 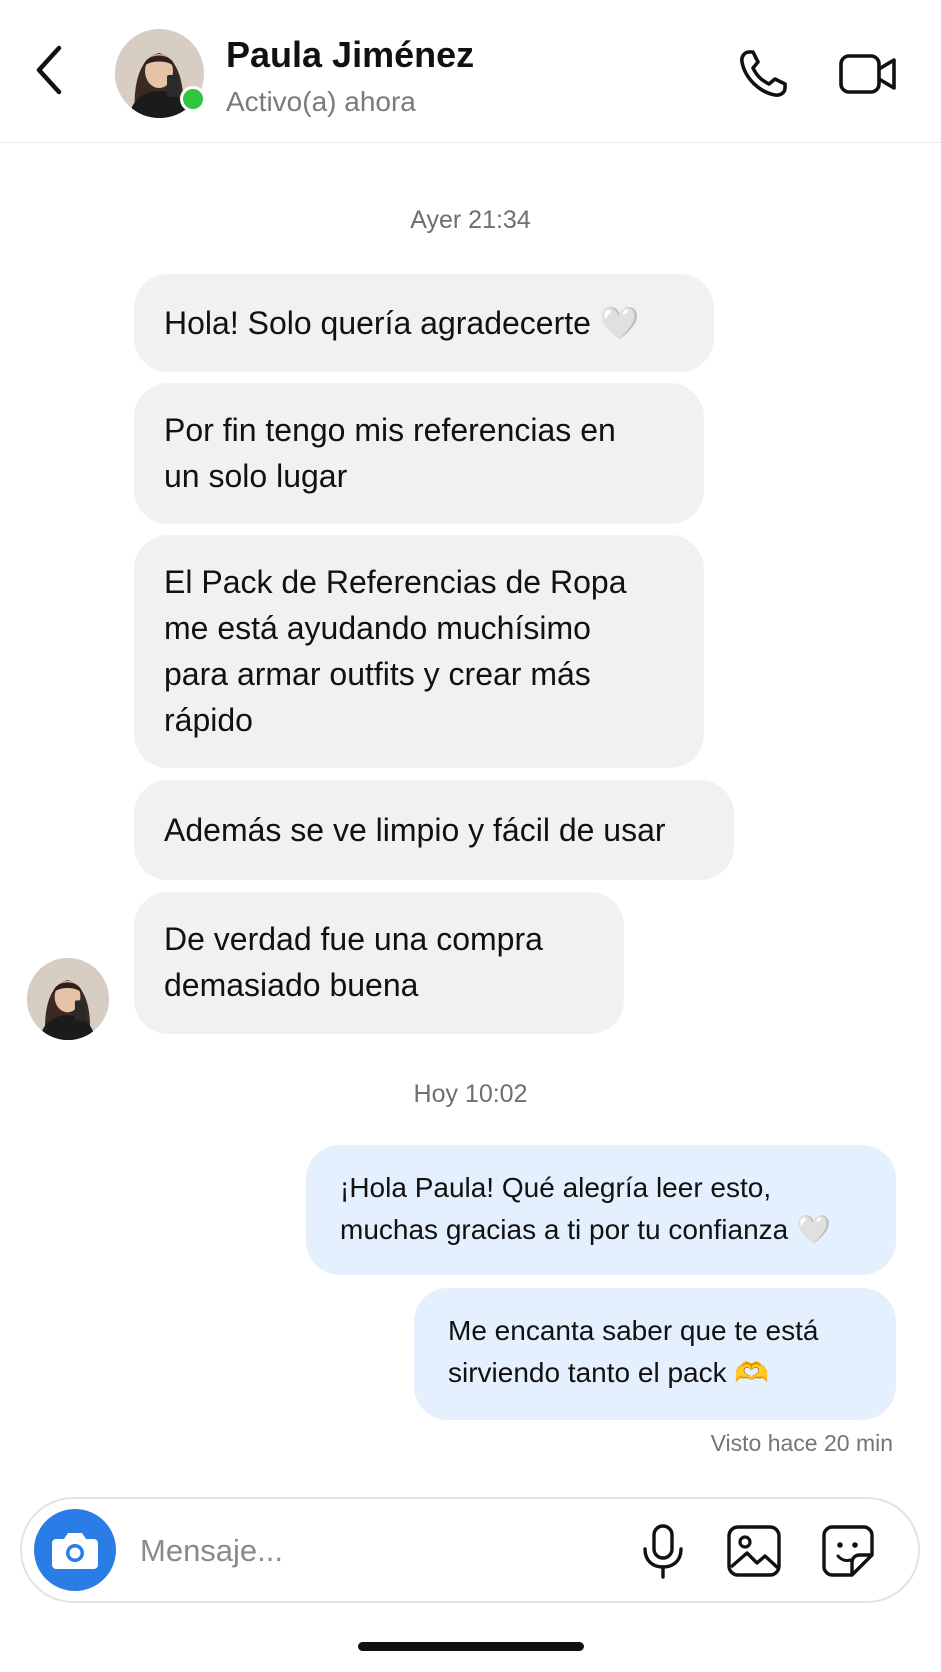 What do you see at coordinates (470, 1094) in the screenshot?
I see `timestamp-today: Hoy 10:02` at bounding box center [470, 1094].